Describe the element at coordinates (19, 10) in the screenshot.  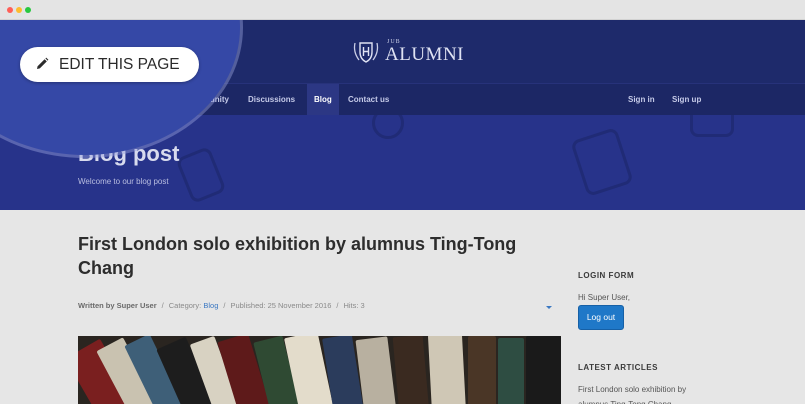
I see `minimize-window-dot` at that location.